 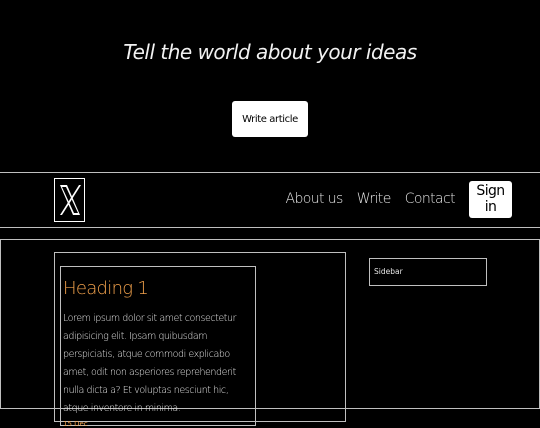 What do you see at coordinates (315, 199) in the screenshot?
I see `nav-link-about-us: About us` at bounding box center [315, 199].